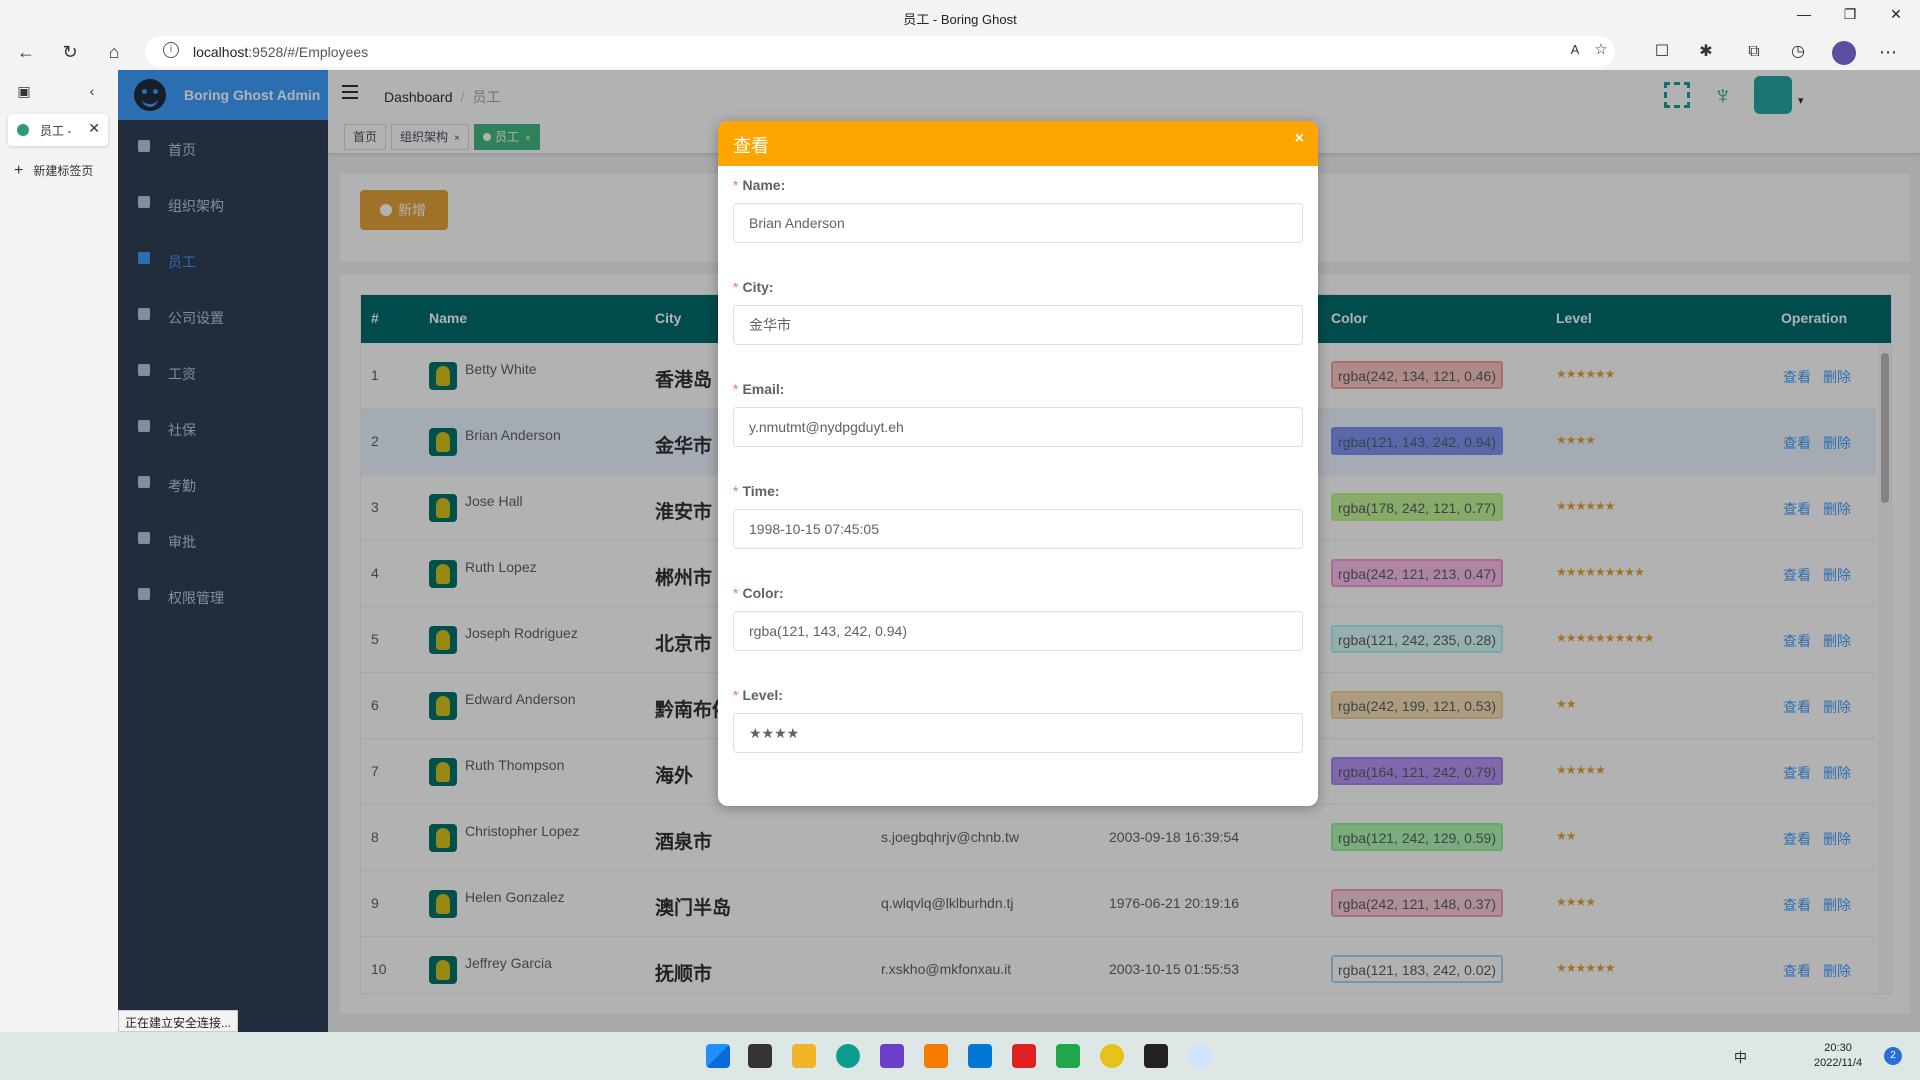 The image size is (1920, 1080). Describe the element at coordinates (758, 695) in the screenshot. I see `field-label: * Level:` at that location.